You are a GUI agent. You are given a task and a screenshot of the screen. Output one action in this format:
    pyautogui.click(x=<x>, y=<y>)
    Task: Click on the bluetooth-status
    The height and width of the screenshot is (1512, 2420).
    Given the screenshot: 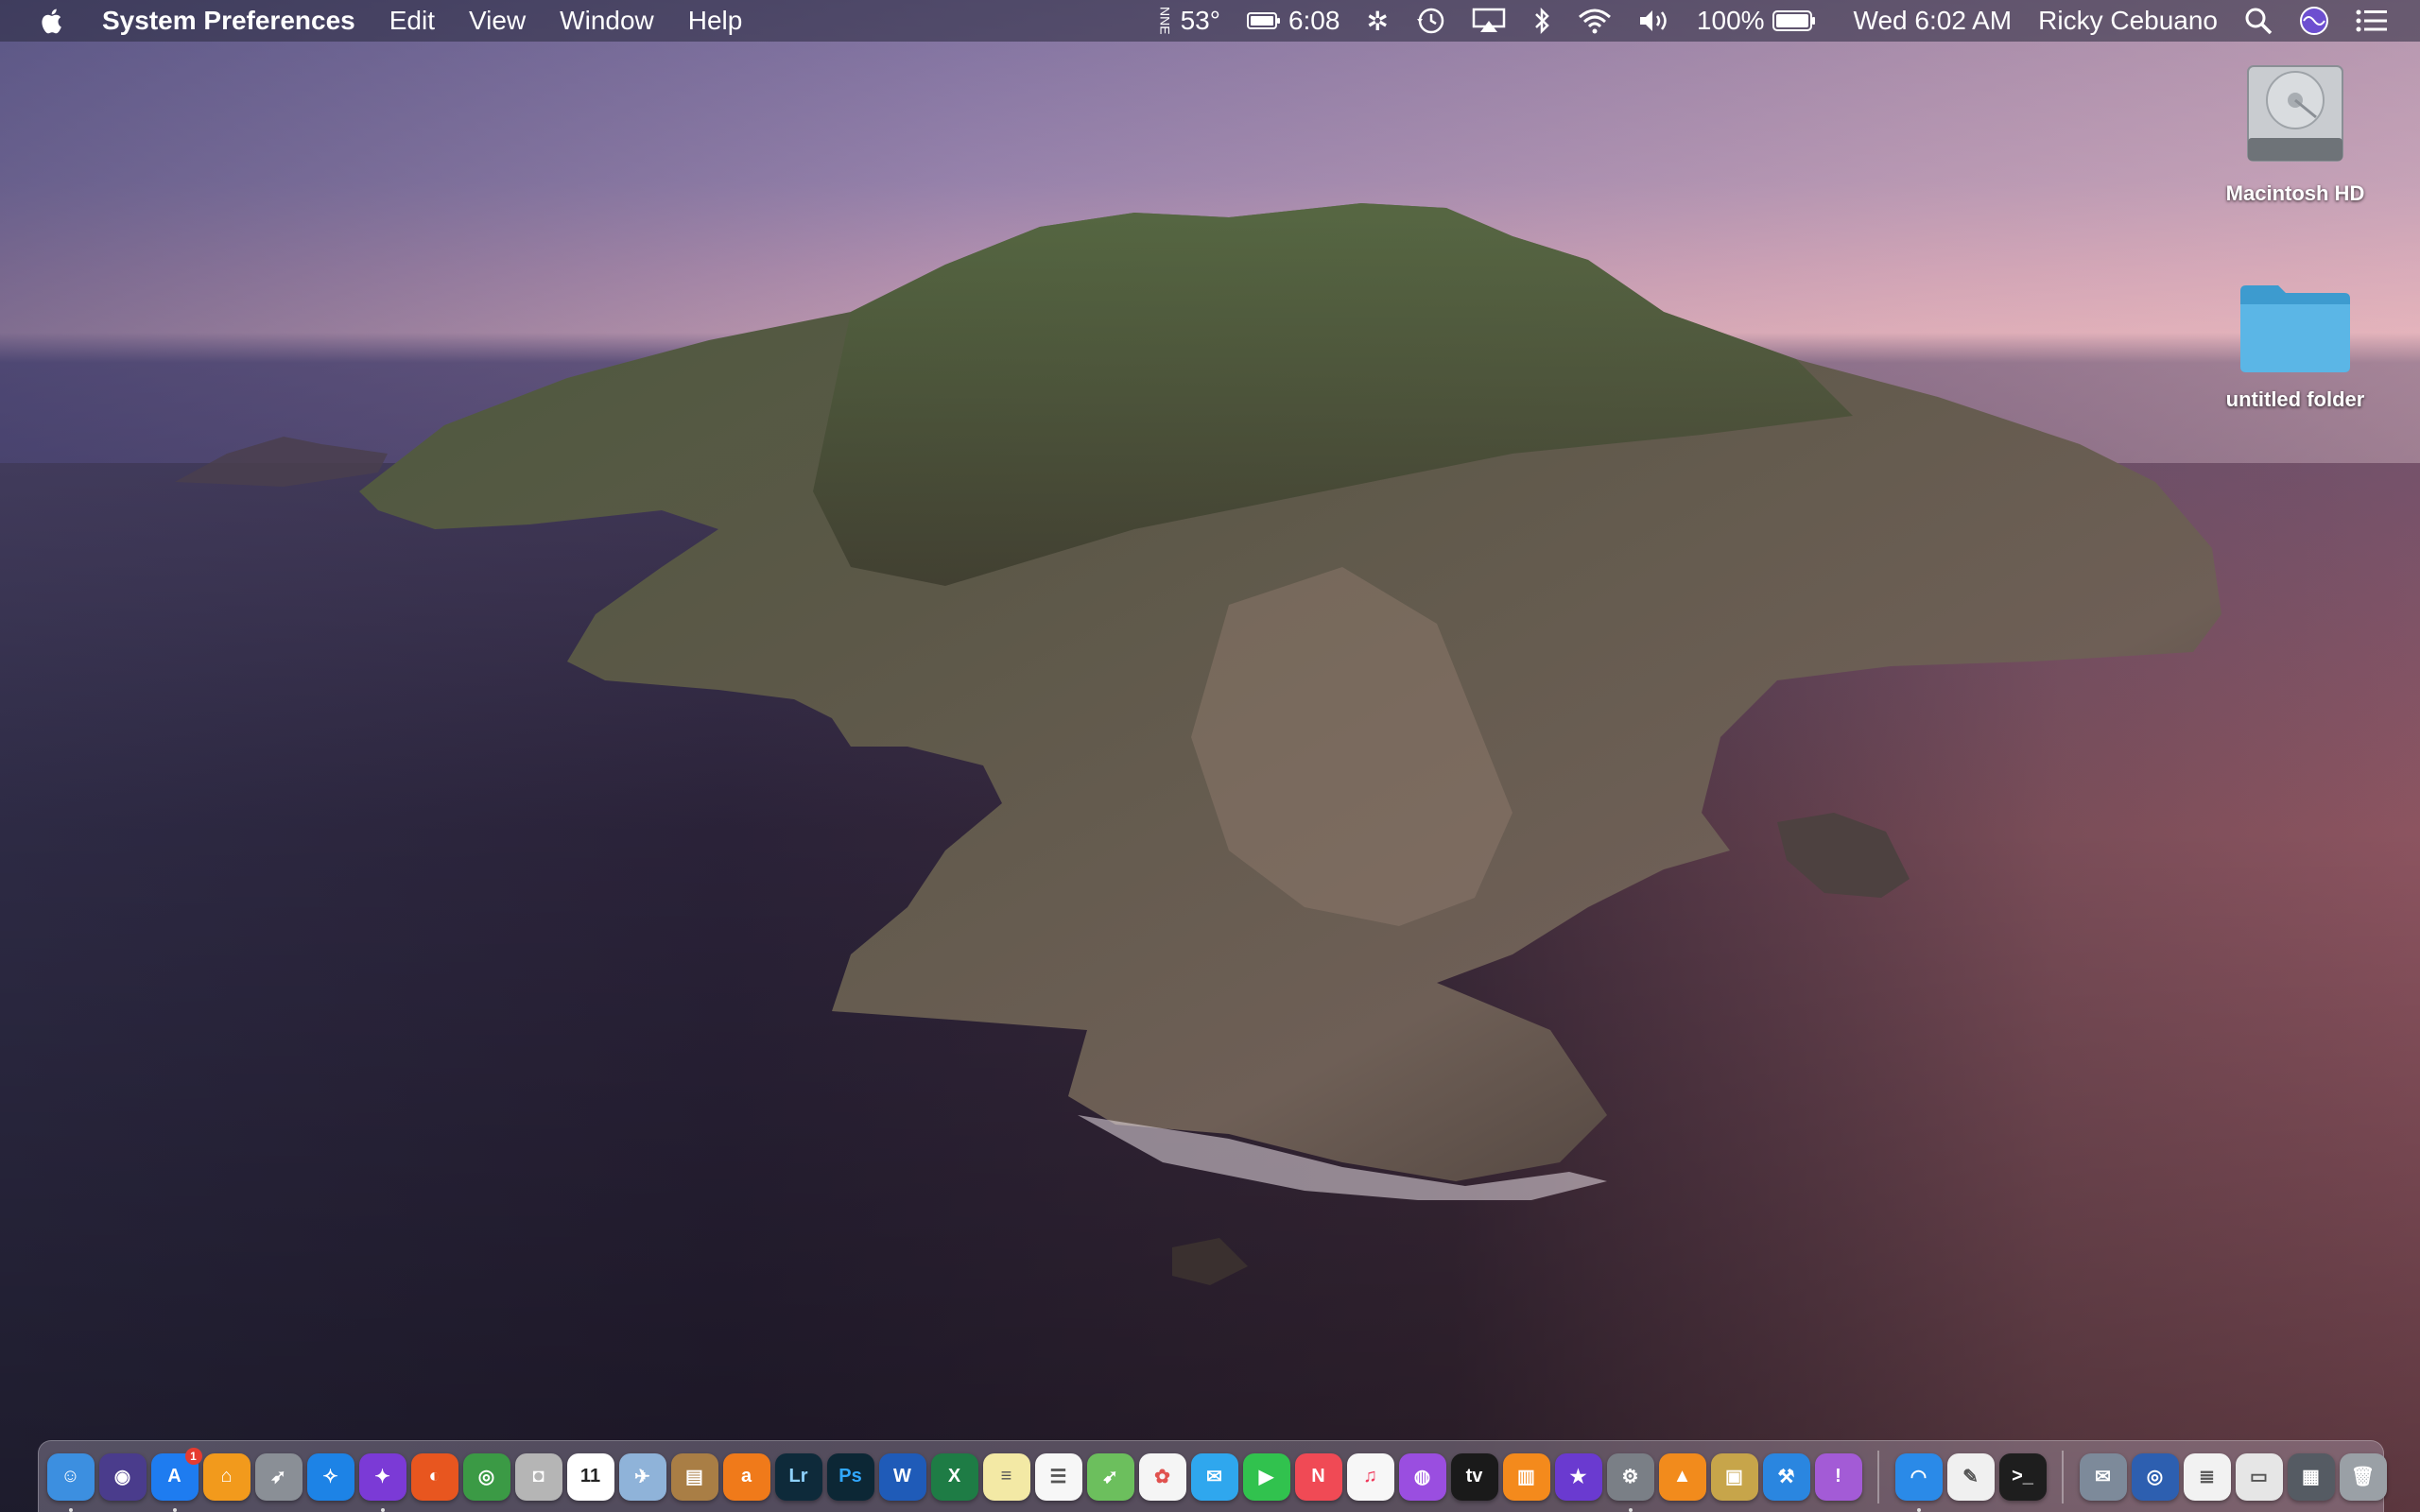 What is the action you would take?
    pyautogui.click(x=1541, y=21)
    